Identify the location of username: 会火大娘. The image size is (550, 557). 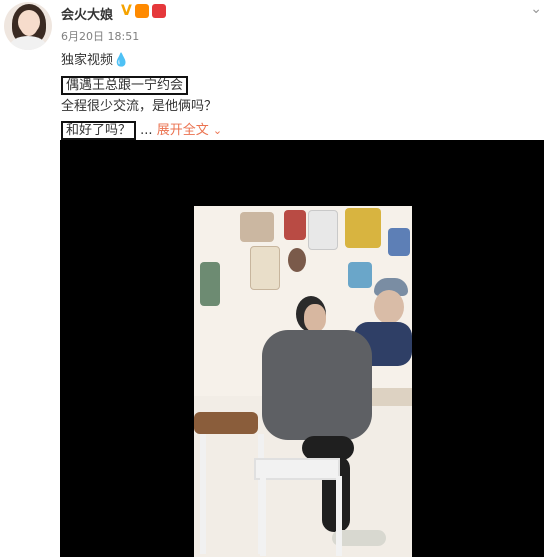
(87, 13).